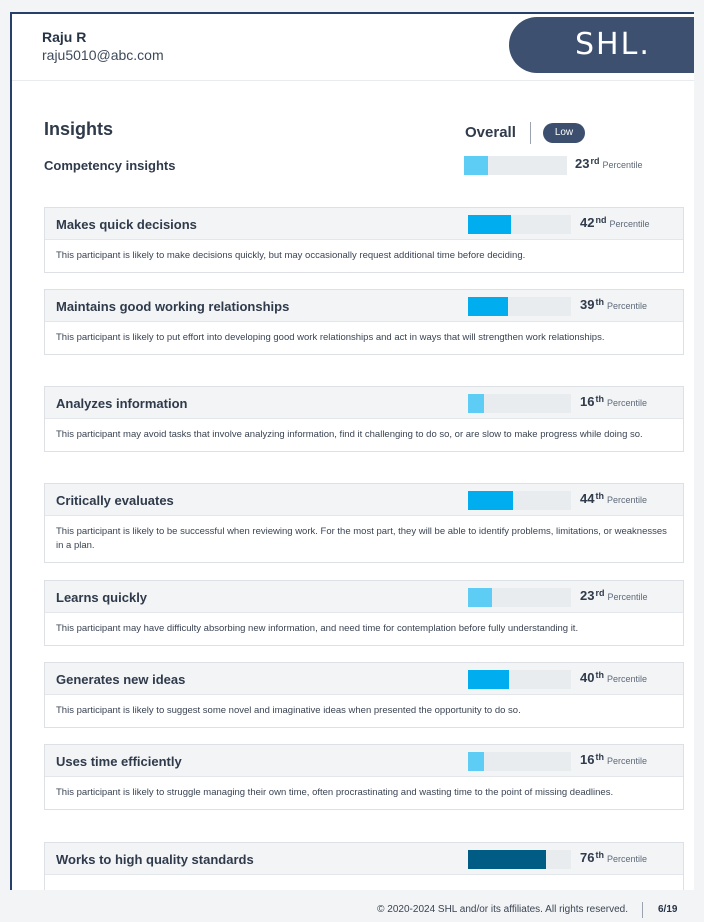 The height and width of the screenshot is (922, 704). What do you see at coordinates (103, 55) in the screenshot?
I see `user-email: raju5010@abc.com` at bounding box center [103, 55].